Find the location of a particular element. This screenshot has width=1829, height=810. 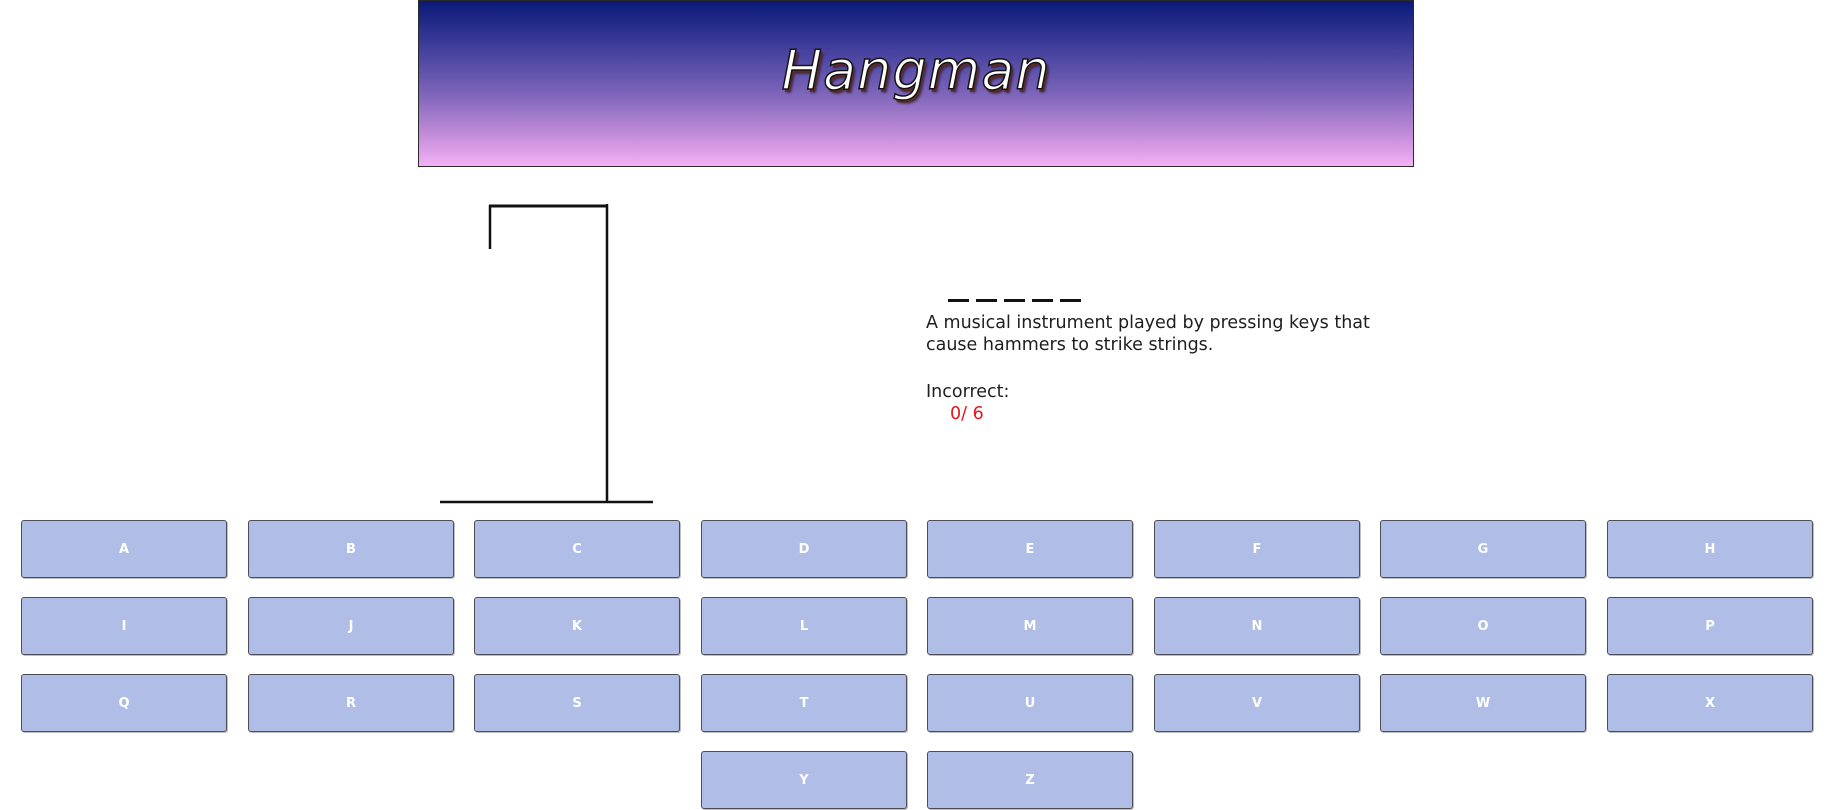

letter-key-p: P is located at coordinates (1710, 626).